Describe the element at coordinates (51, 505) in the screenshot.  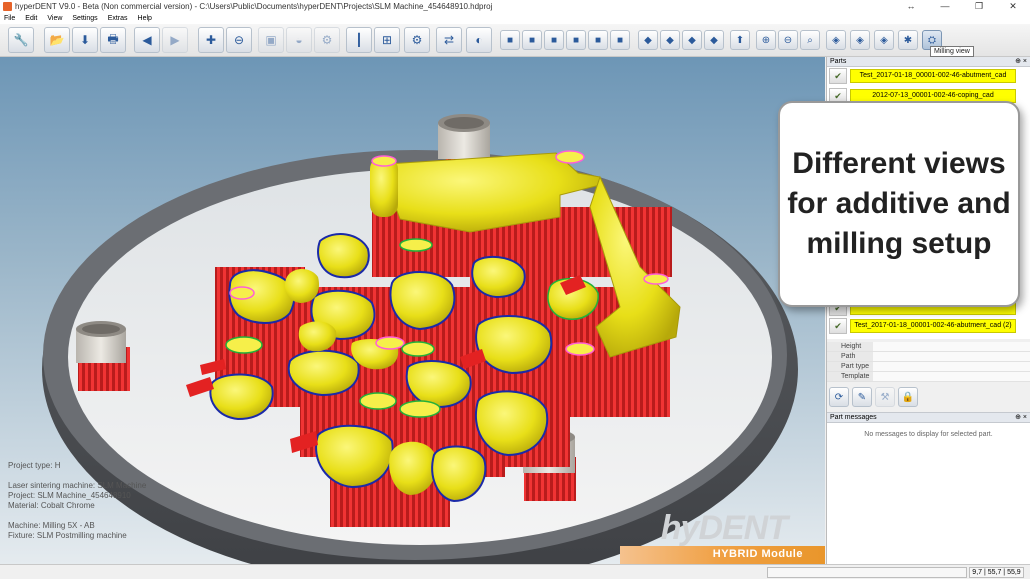
I see `info-material: Material: Cobalt Chrome` at that location.